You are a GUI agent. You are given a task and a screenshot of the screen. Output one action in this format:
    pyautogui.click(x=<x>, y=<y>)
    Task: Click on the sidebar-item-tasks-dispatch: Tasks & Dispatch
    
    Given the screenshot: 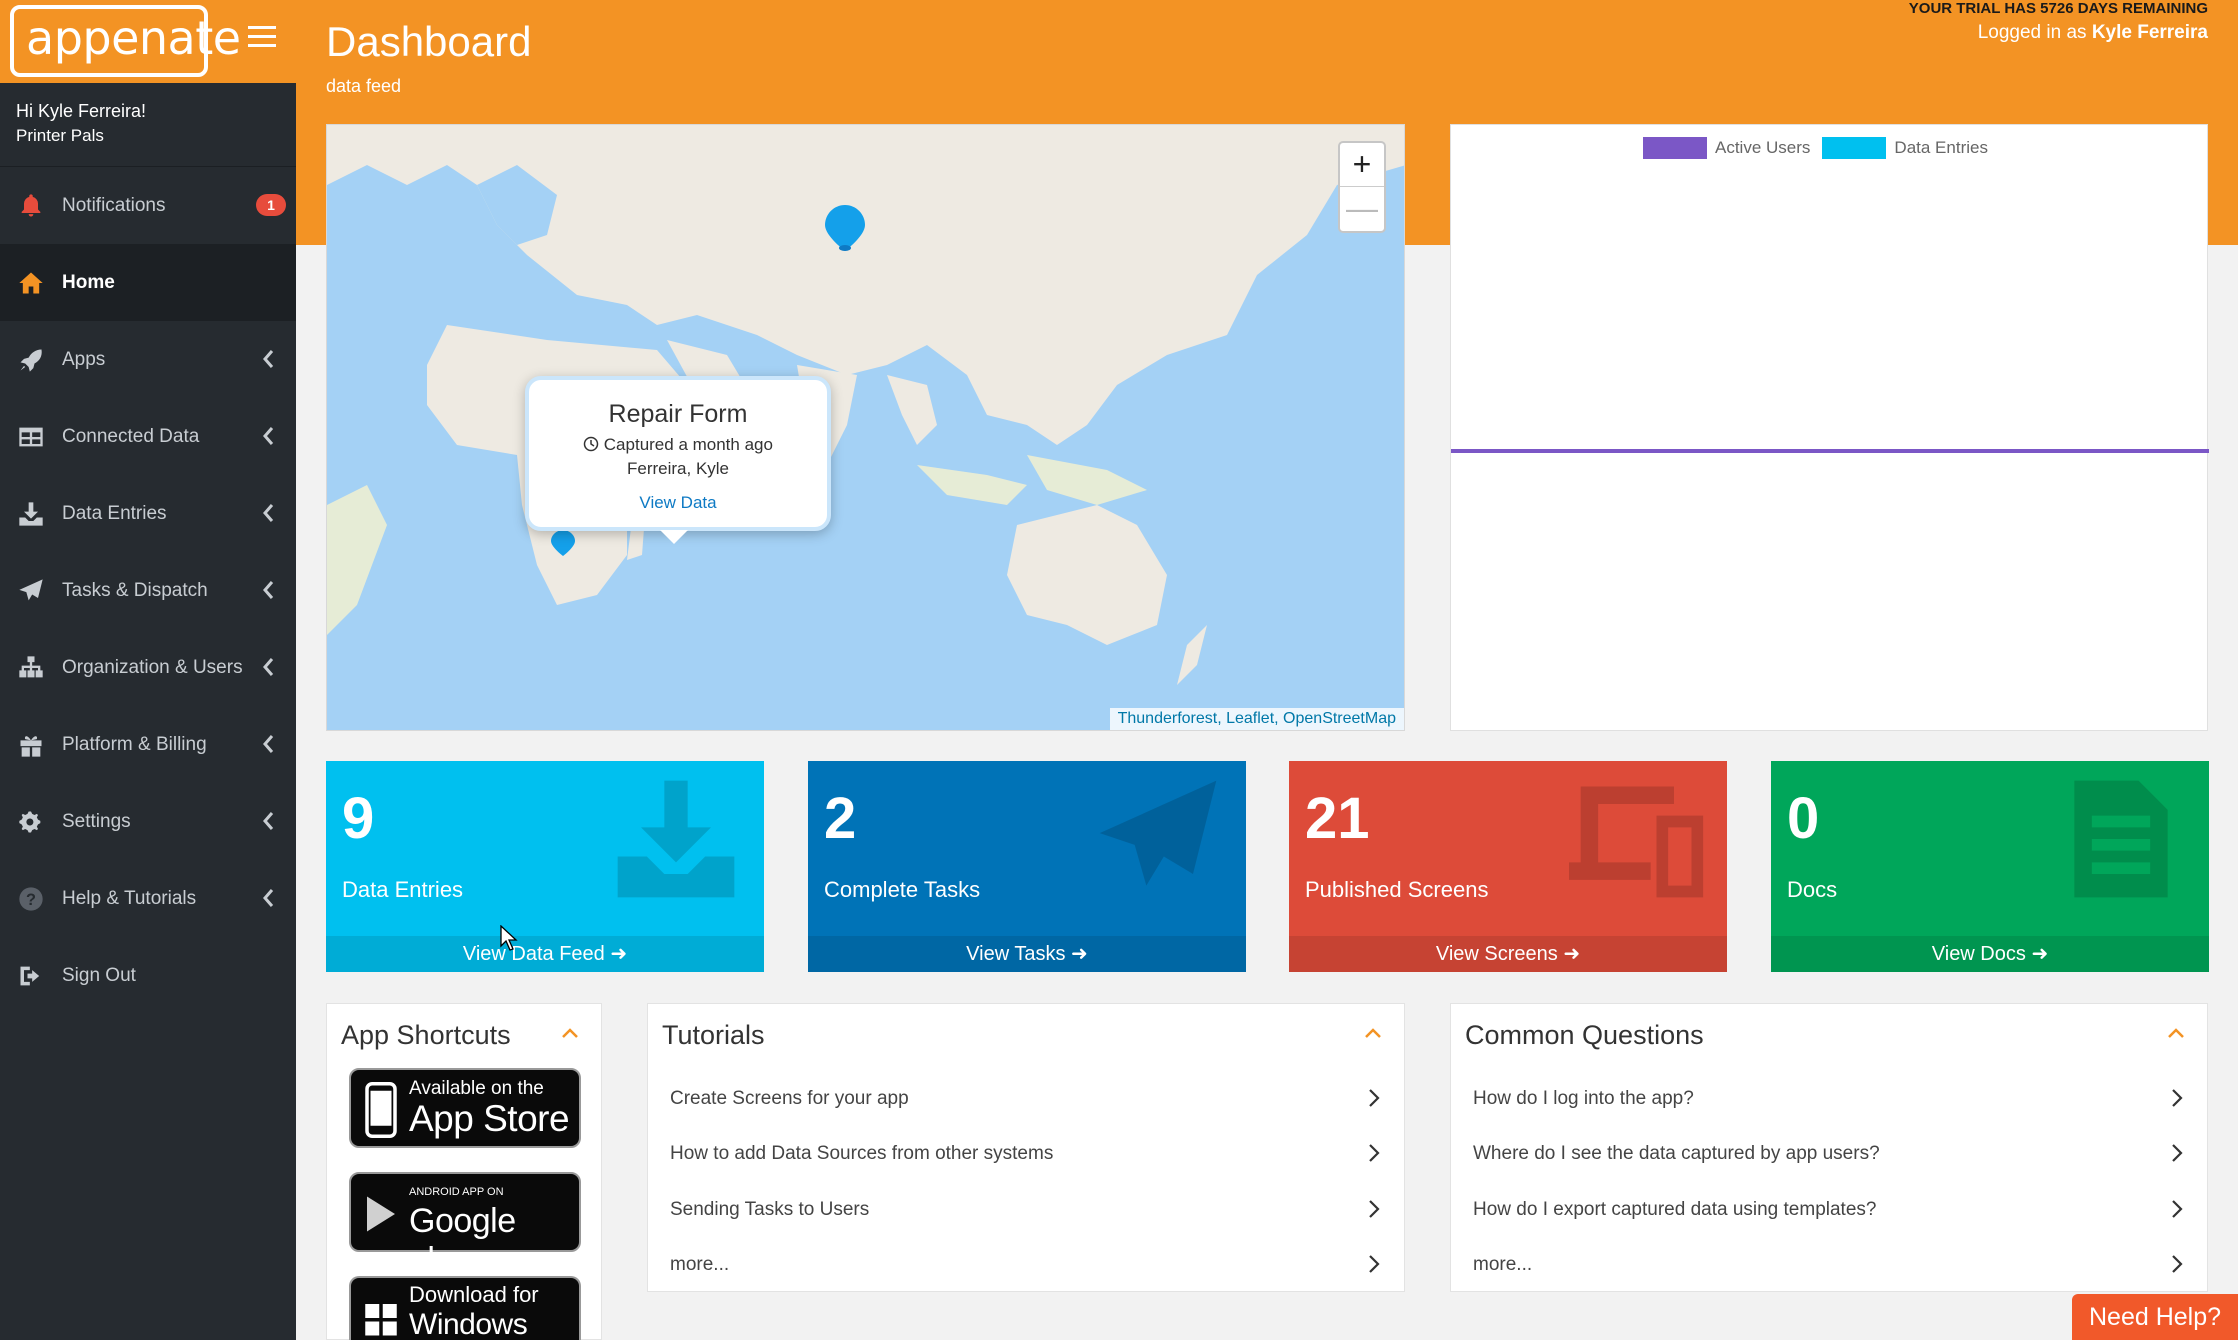 What is the action you would take?
    pyautogui.click(x=148, y=590)
    